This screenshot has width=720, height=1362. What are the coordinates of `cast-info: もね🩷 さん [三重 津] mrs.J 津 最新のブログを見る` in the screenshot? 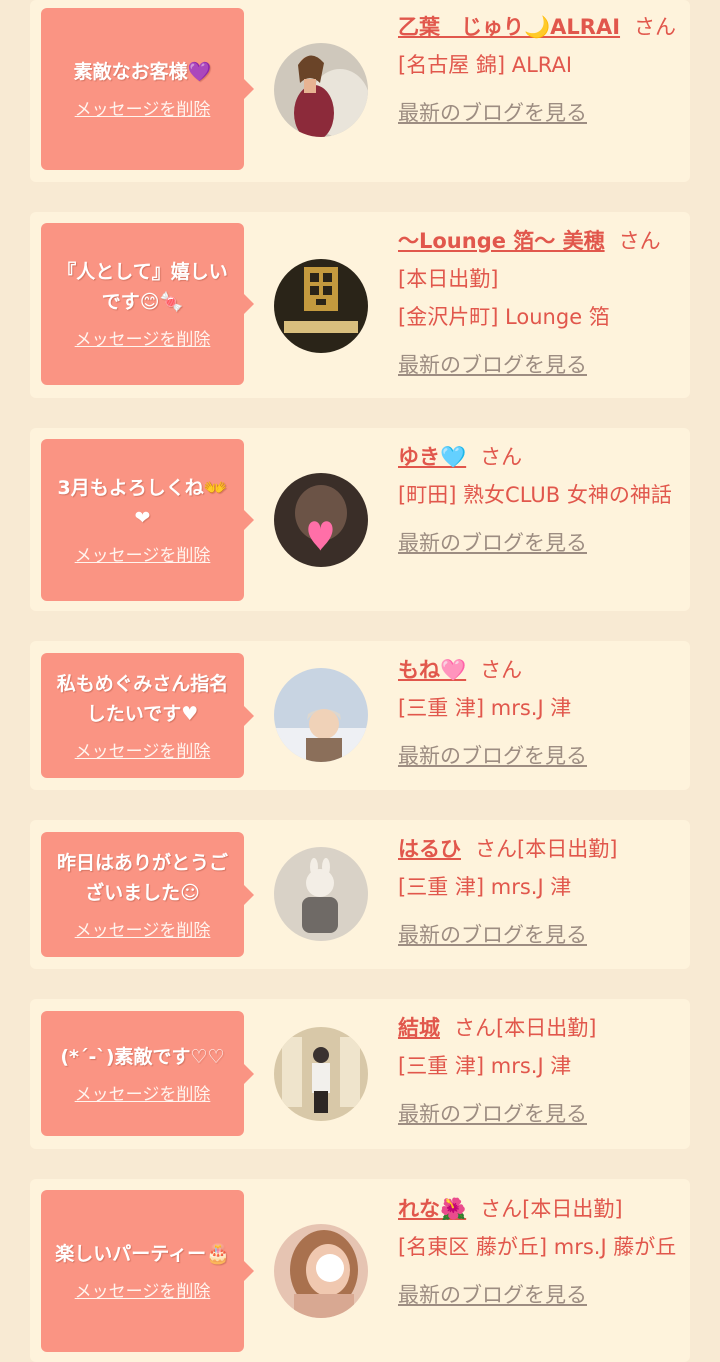 It's located at (539, 713).